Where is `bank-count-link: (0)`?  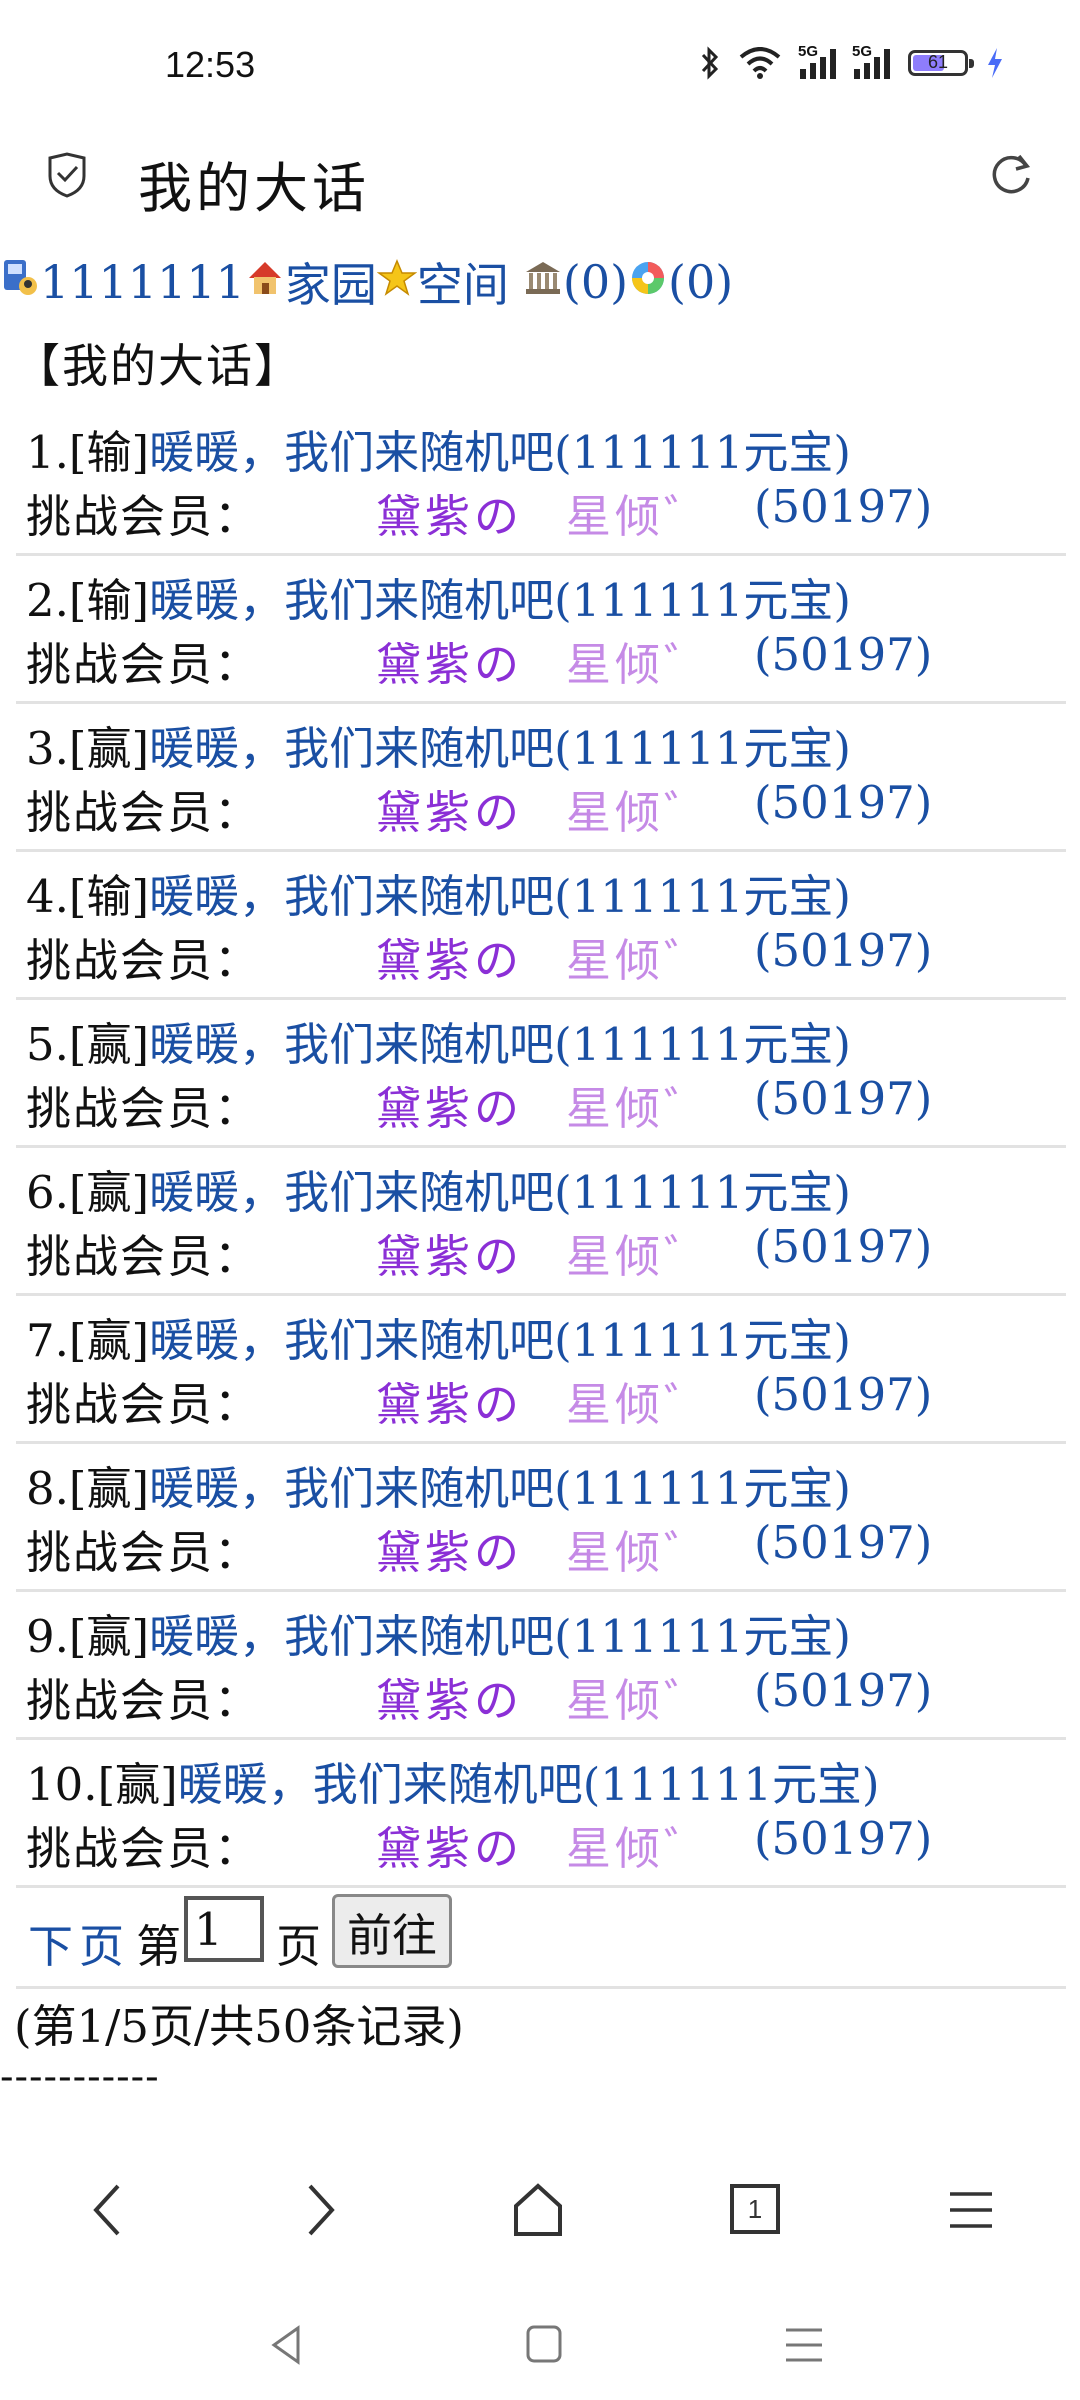 bank-count-link: (0) is located at coordinates (595, 282).